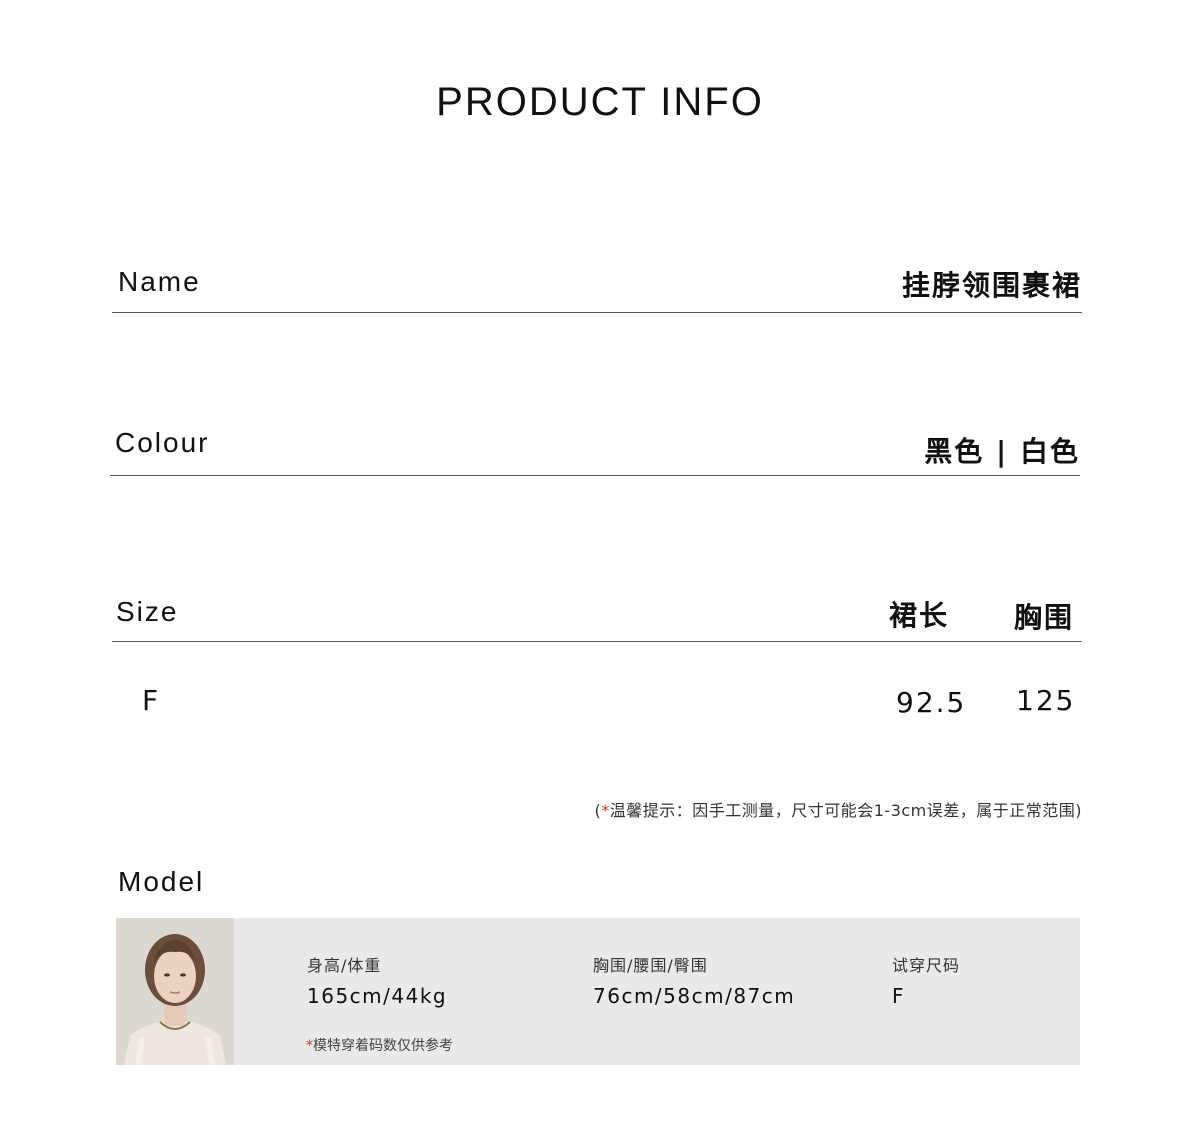 The image size is (1200, 1146). Describe the element at coordinates (605, 810) in the screenshot. I see `note-star: *` at that location.